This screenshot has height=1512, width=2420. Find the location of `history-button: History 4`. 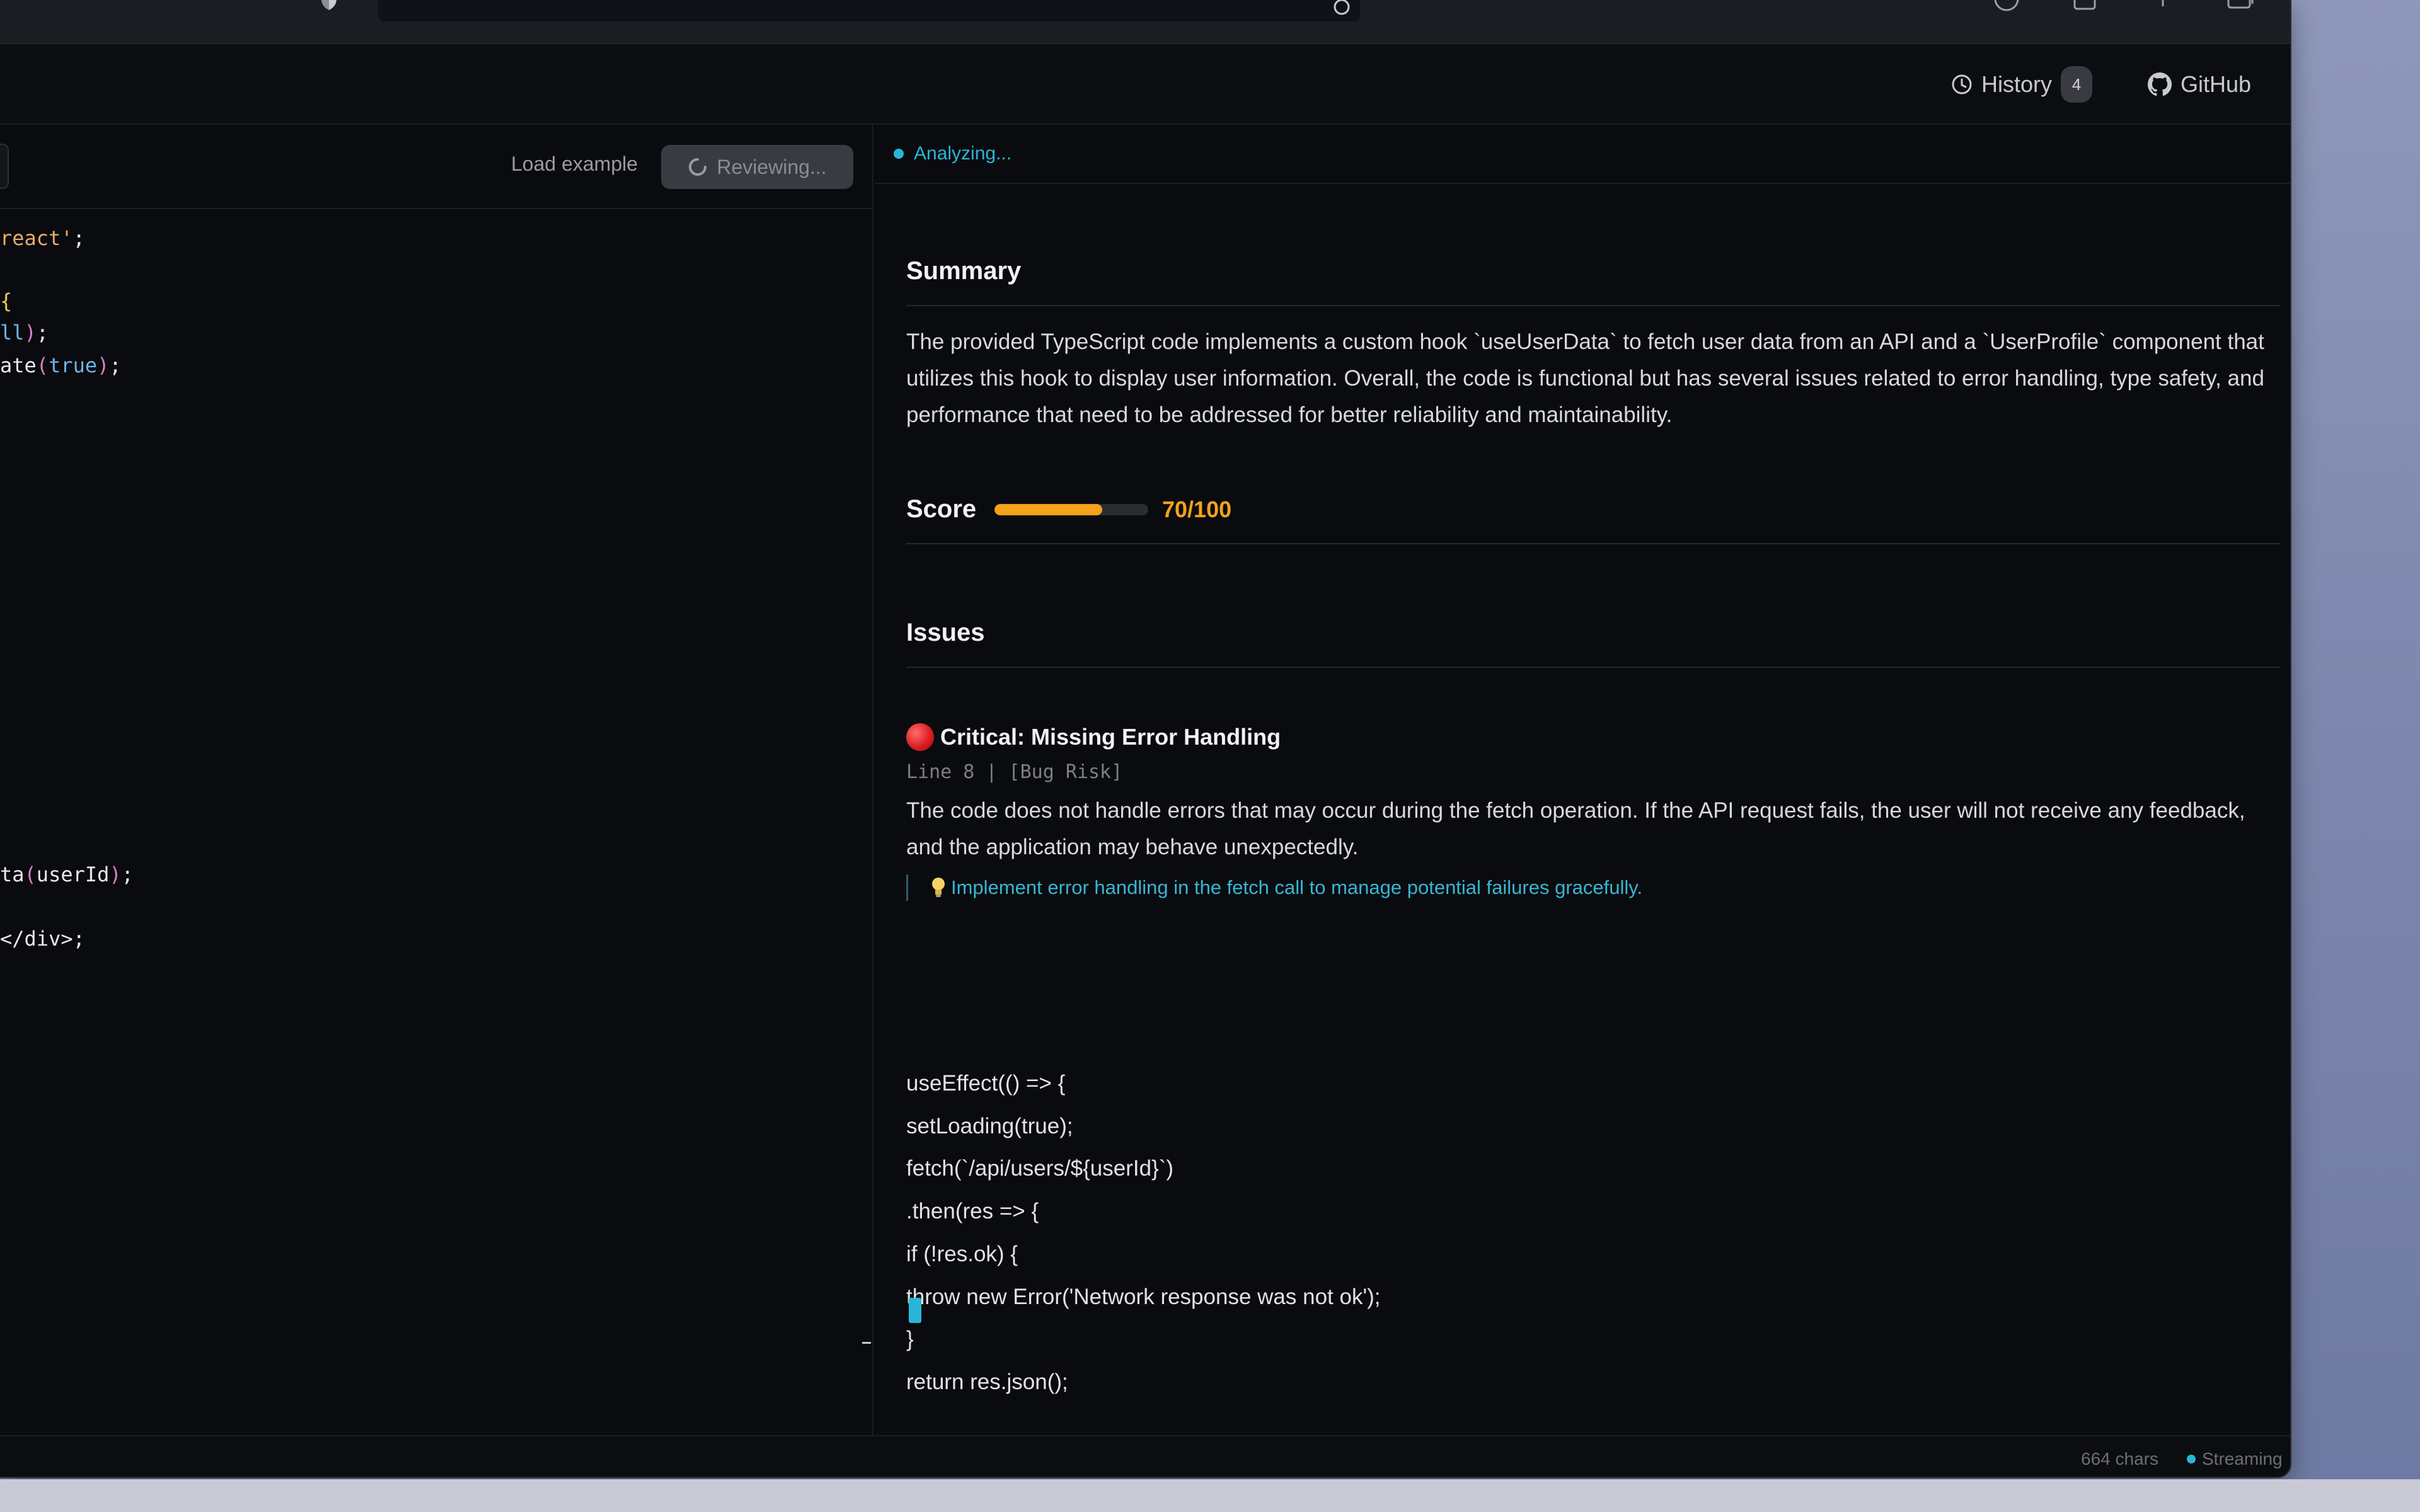

history-button: History 4 is located at coordinates (2022, 84).